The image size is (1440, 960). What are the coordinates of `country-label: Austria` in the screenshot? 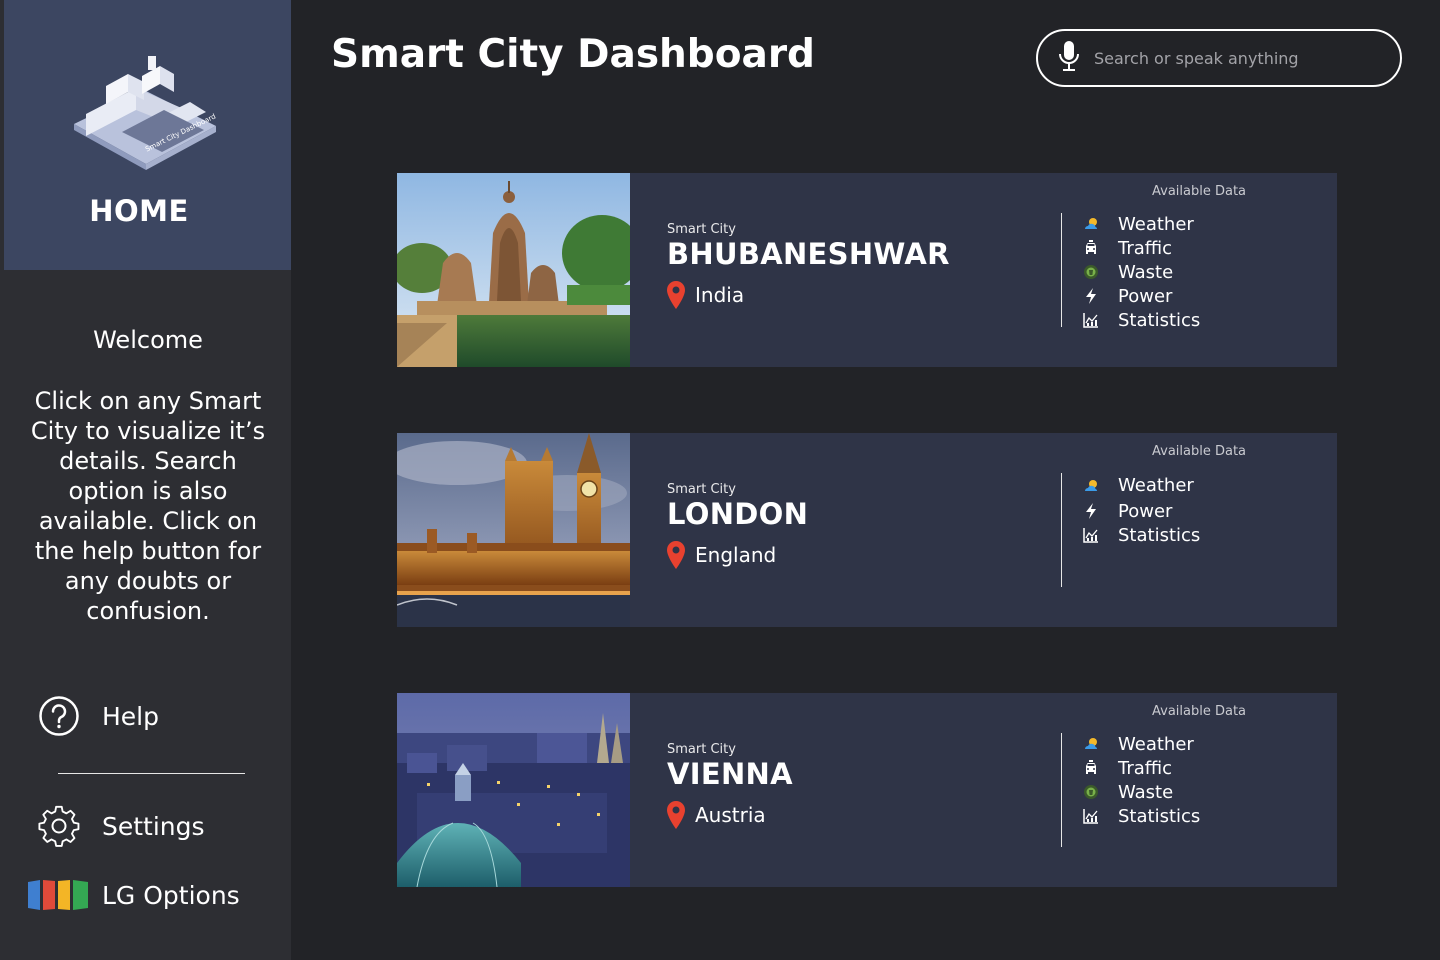 It's located at (730, 815).